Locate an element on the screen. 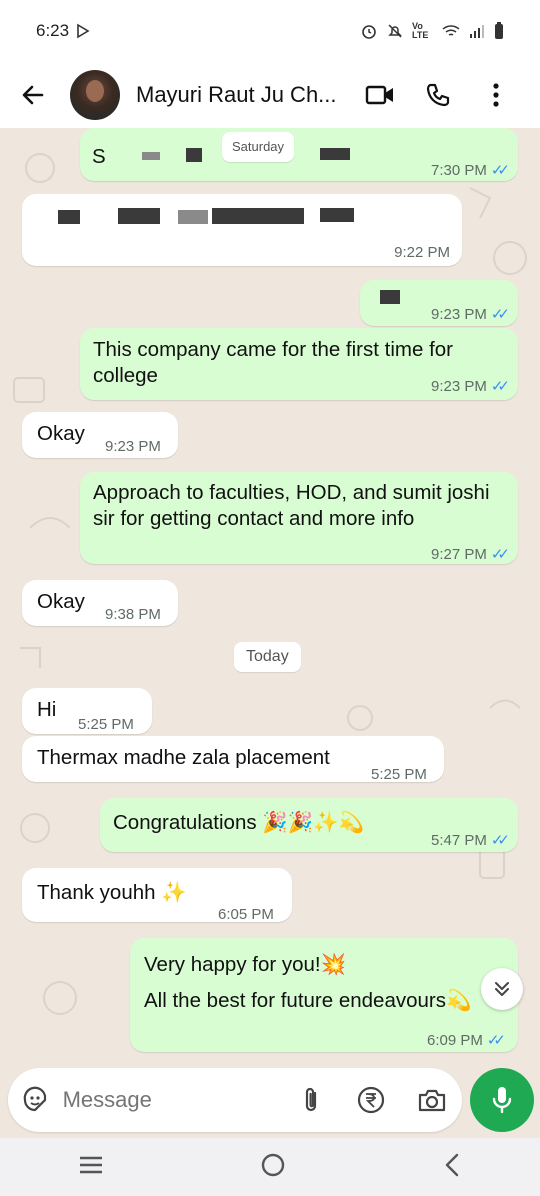 The width and height of the screenshot is (540, 1196). attach-button is located at coordinates (311, 1100).